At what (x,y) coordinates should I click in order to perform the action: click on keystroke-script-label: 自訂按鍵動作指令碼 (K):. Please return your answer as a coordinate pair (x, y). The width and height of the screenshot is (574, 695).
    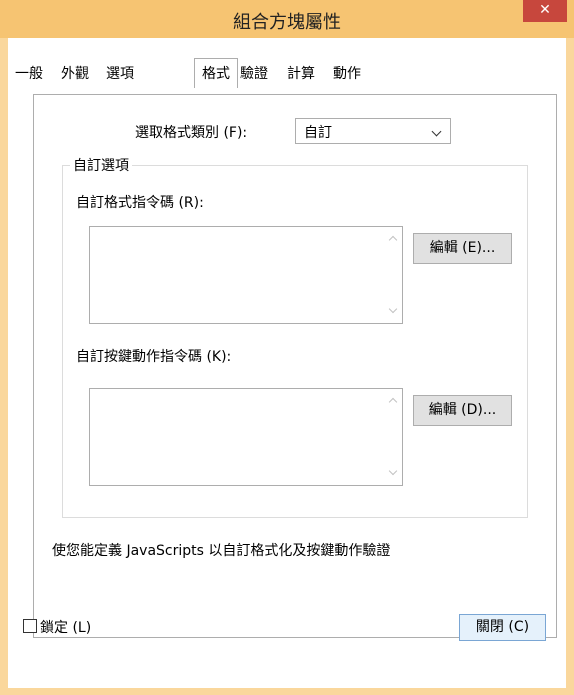
    Looking at the image, I should click on (154, 357).